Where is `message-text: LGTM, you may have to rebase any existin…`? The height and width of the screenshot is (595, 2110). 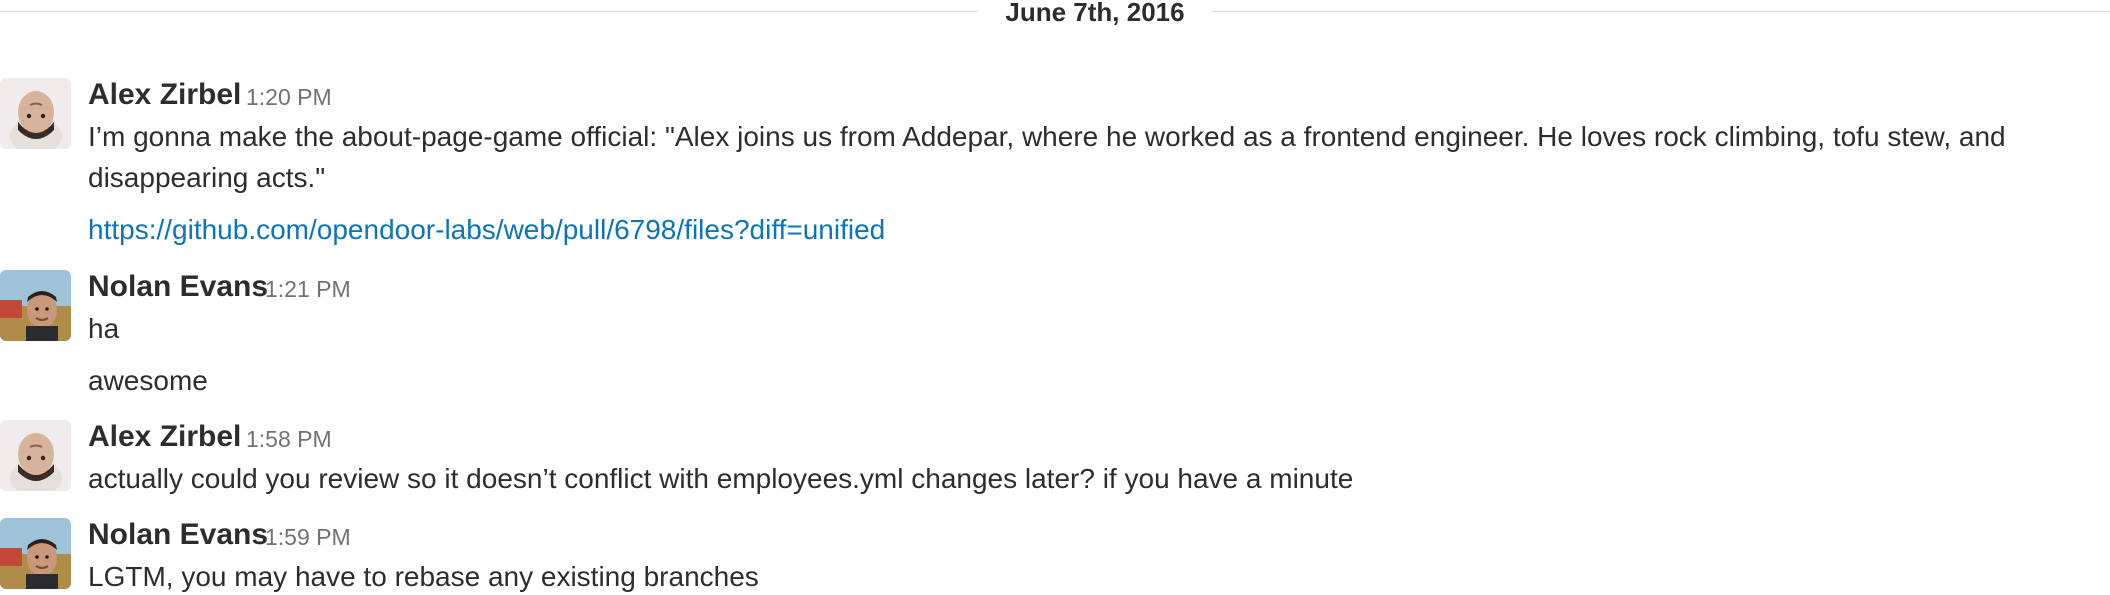 message-text: LGTM, you may have to rebase any existin… is located at coordinates (423, 576).